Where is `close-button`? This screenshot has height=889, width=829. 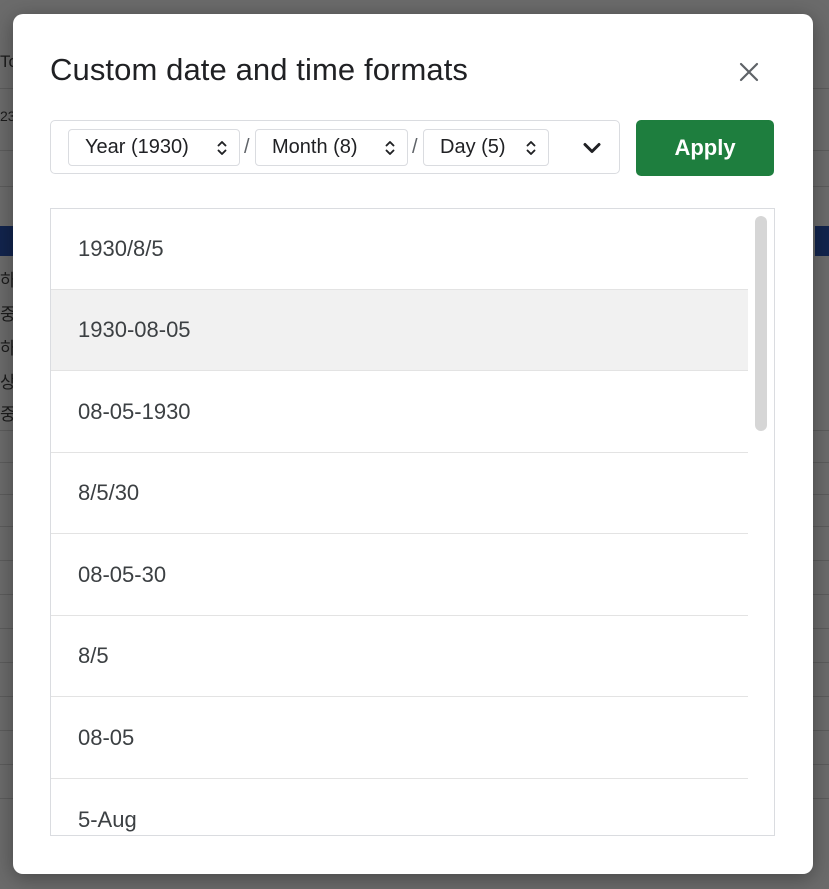 close-button is located at coordinates (749, 72).